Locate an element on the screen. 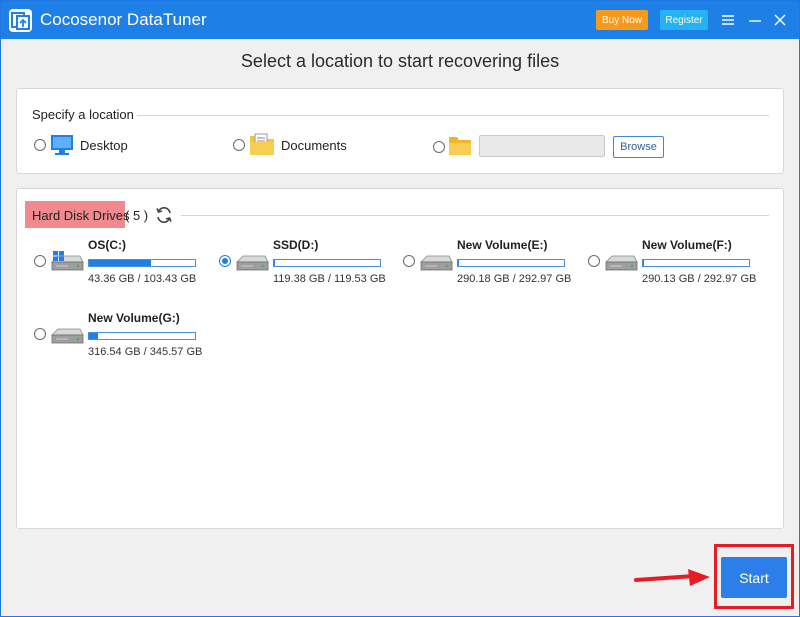 The width and height of the screenshot is (800, 617). drive-name: OS(C:) is located at coordinates (107, 245).